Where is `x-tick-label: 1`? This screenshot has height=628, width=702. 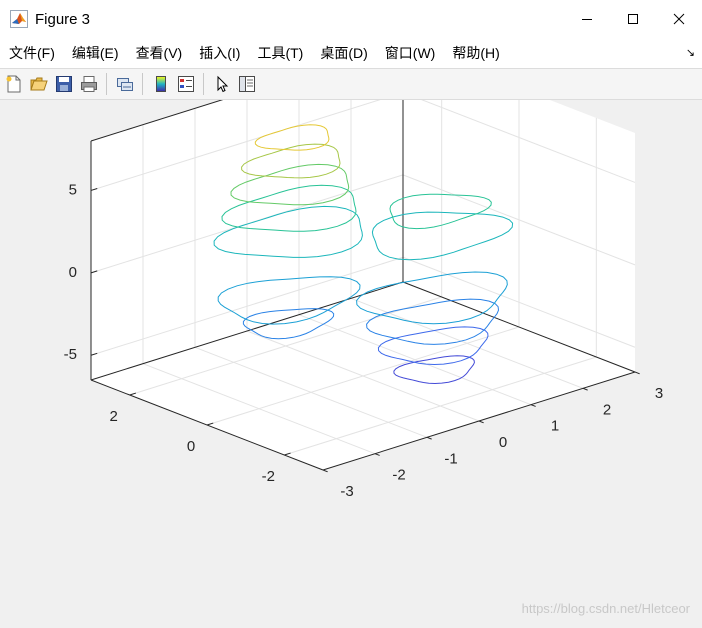 x-tick-label: 1 is located at coordinates (555, 426).